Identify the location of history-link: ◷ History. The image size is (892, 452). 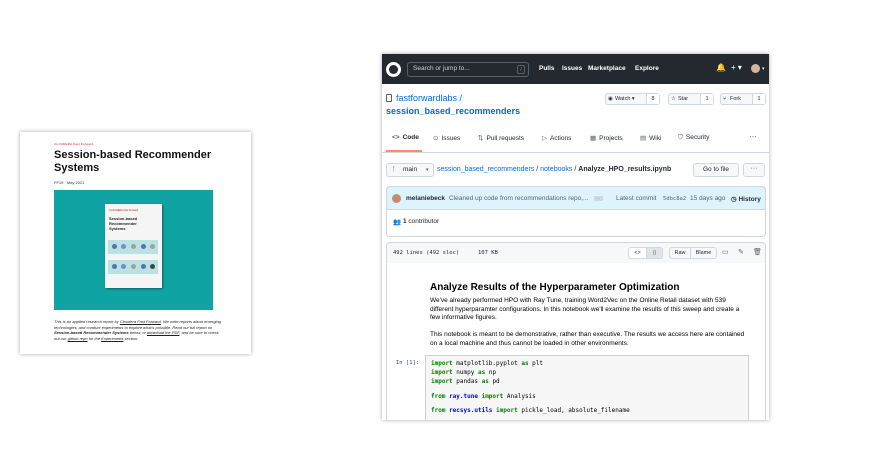
(746, 199).